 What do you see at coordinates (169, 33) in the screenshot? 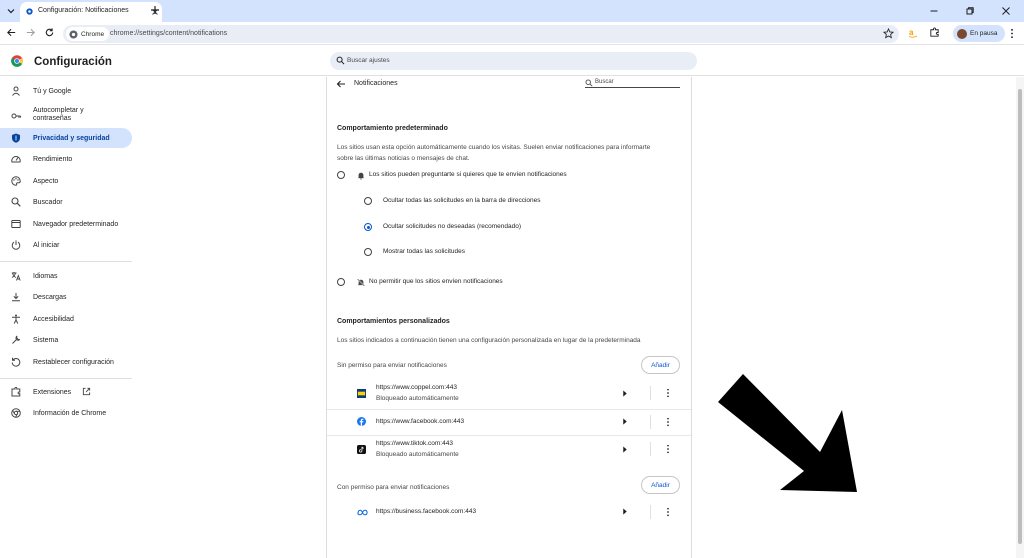
I see `url-text: chrome://settings/content/notifications` at bounding box center [169, 33].